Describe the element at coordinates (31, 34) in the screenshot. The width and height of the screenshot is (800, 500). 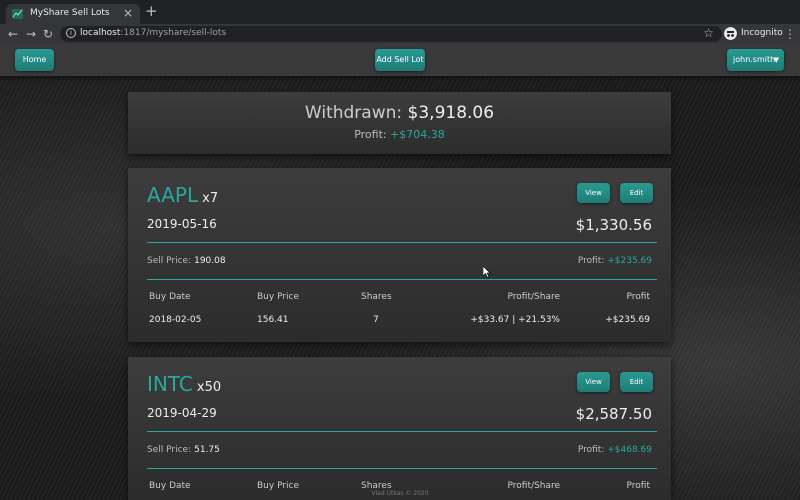
I see `forward-icon: →` at that location.